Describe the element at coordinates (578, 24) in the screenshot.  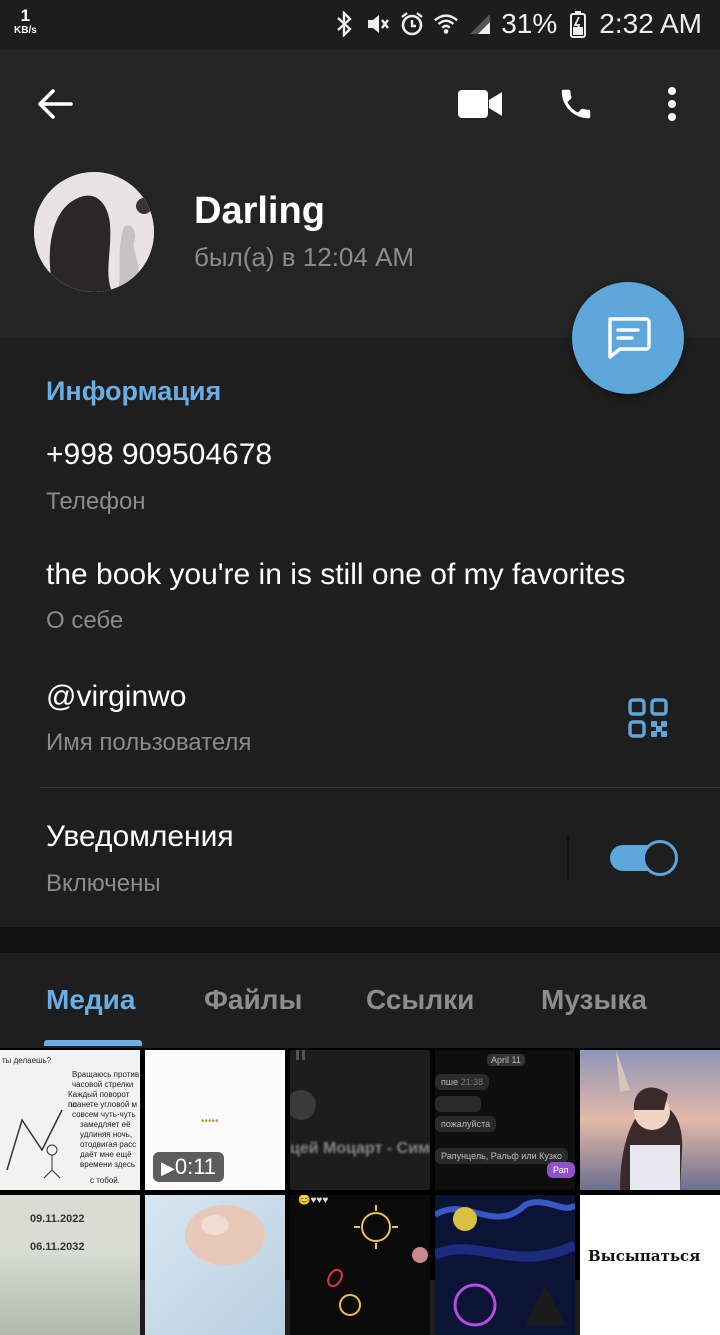
I see `battery-charging-icon` at that location.